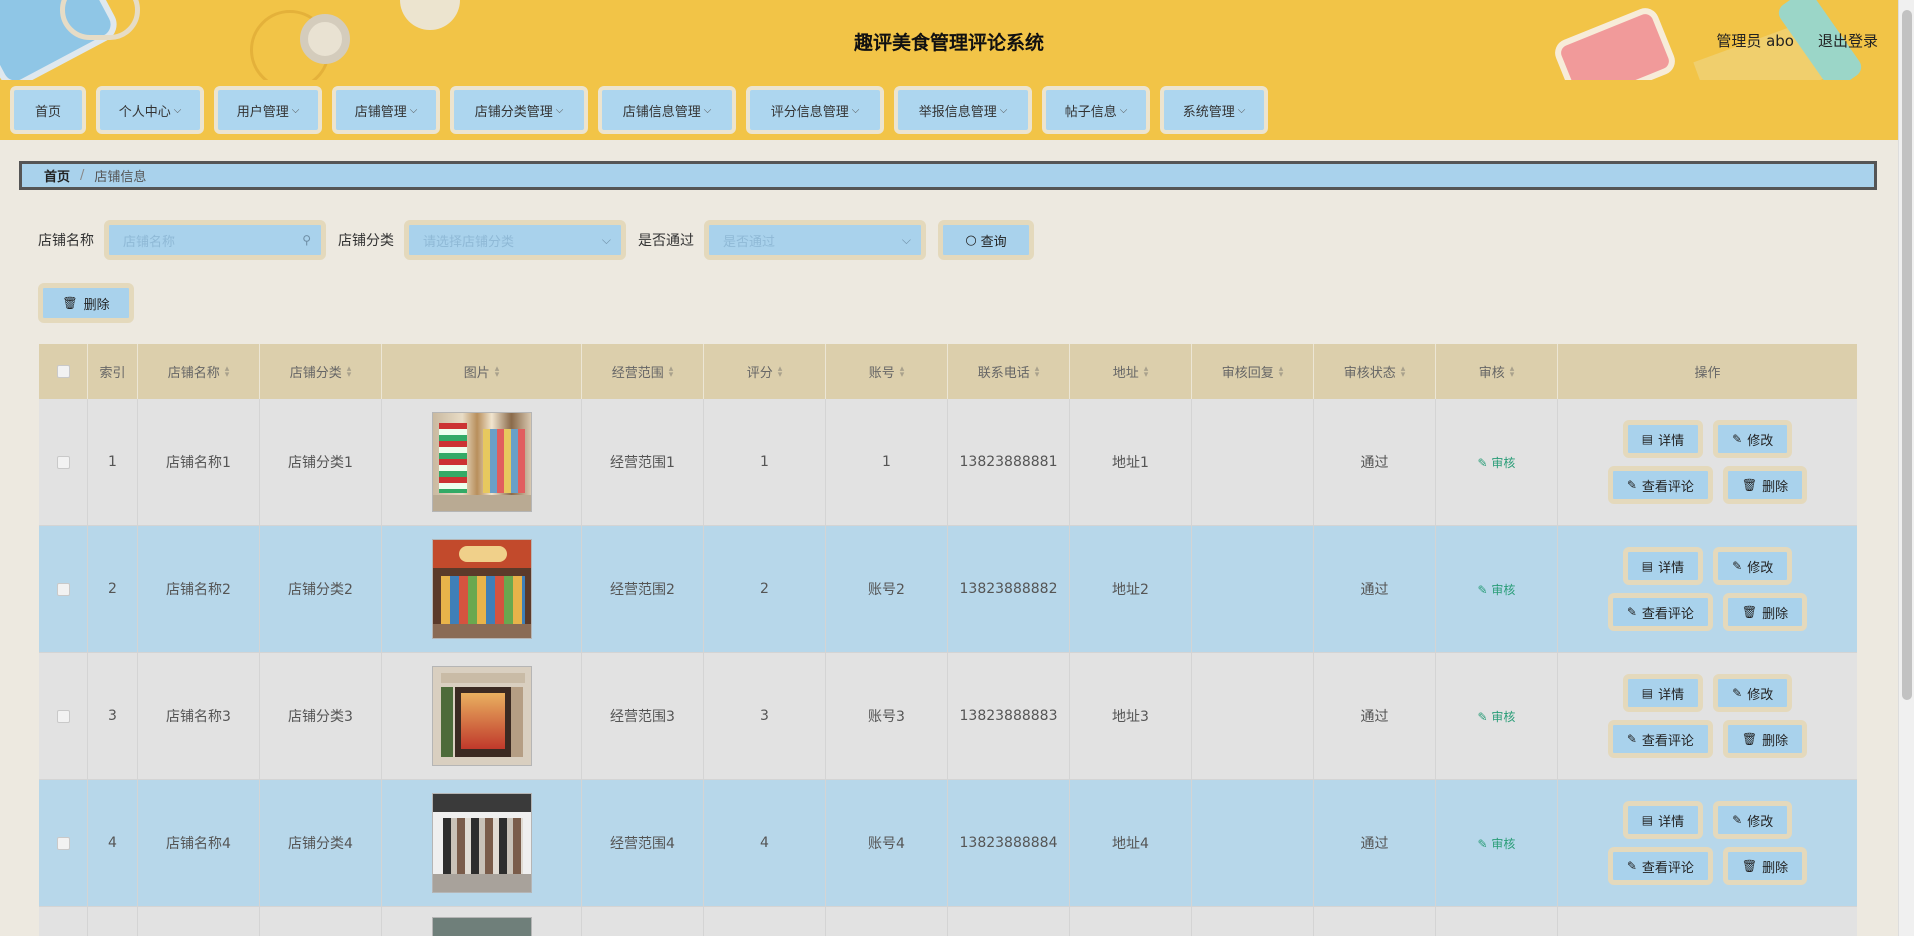  What do you see at coordinates (215, 240) in the screenshot?
I see `shop-name-input: 店铺名称 ⚲` at bounding box center [215, 240].